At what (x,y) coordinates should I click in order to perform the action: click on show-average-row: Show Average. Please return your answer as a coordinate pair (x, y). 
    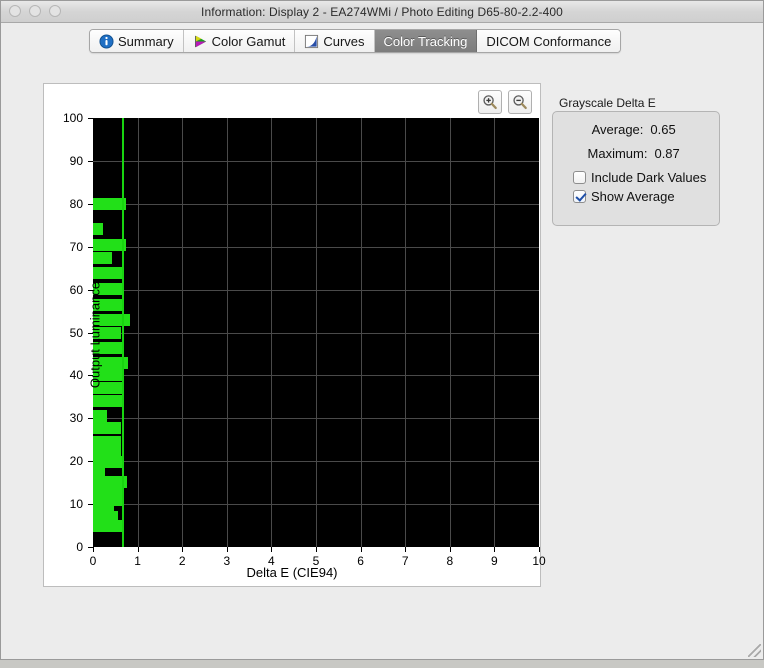
    Looking at the image, I should click on (636, 196).